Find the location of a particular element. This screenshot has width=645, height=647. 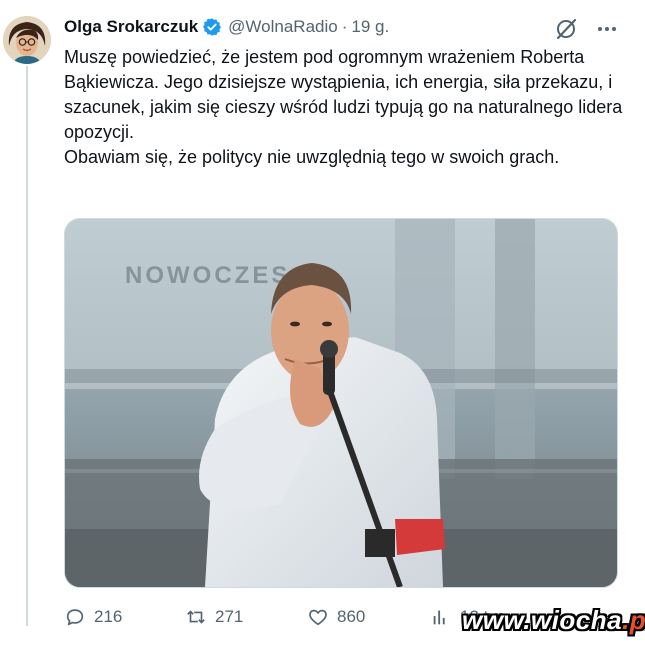

like-button: 860 is located at coordinates (336, 617).